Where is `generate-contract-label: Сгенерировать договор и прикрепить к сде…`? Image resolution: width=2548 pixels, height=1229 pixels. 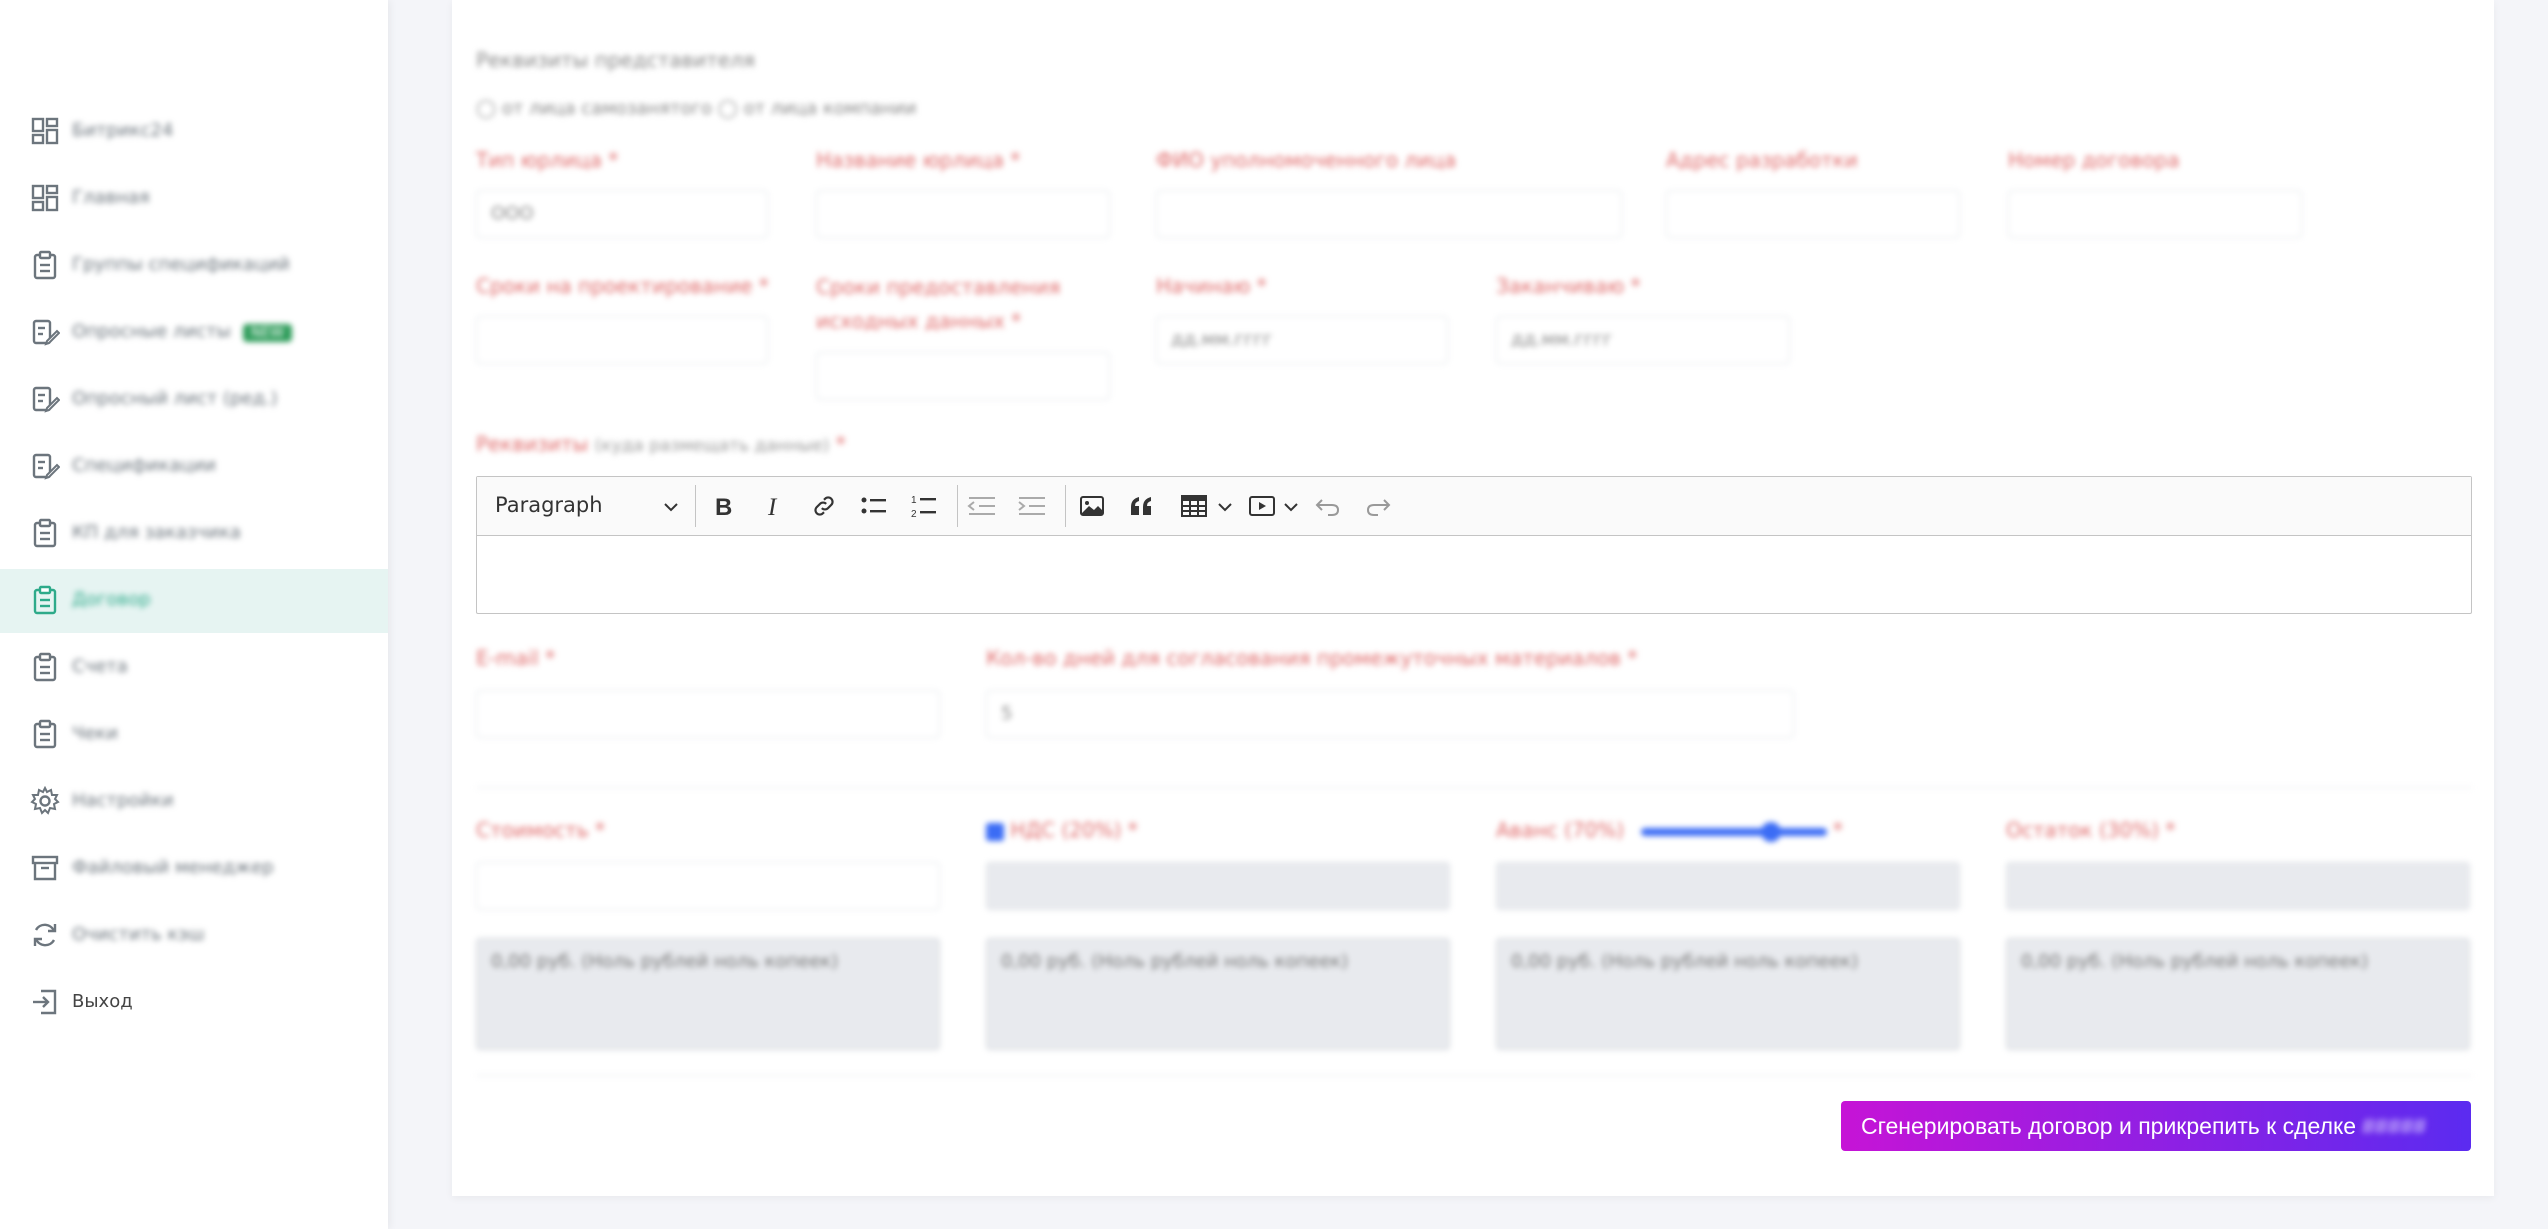 generate-contract-label: Сгенерировать договор и прикрепить к сде… is located at coordinates (2109, 1125).